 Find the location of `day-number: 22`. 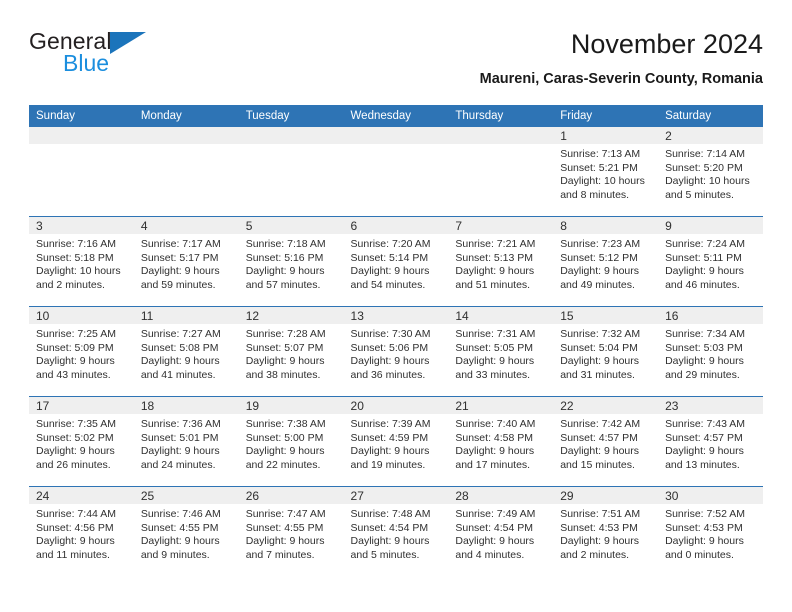

day-number: 22 is located at coordinates (606, 405).